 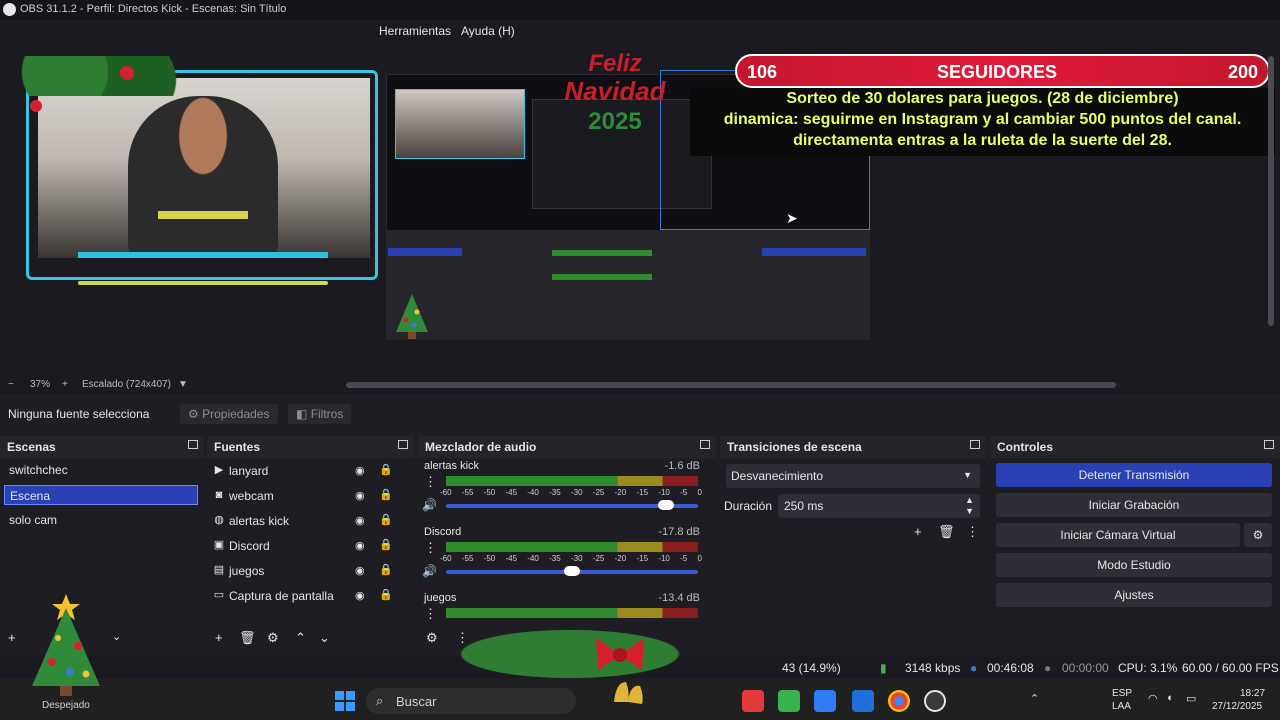 What do you see at coordinates (443, 532) in the screenshot?
I see `channel-name: Discord` at bounding box center [443, 532].